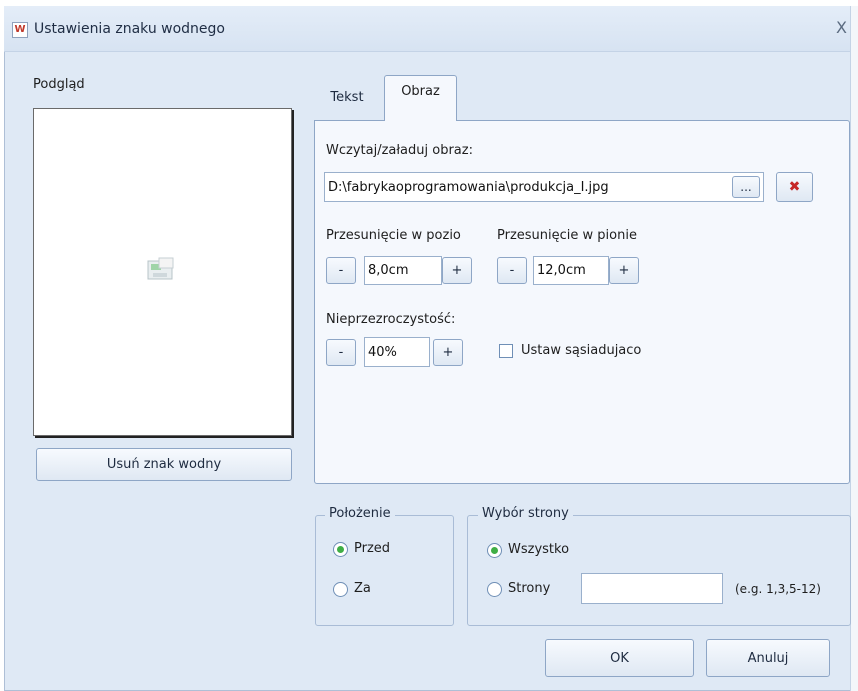 The width and height of the screenshot is (858, 691). I want to click on vertical-offset-value: 12,0cm, so click(561, 270).